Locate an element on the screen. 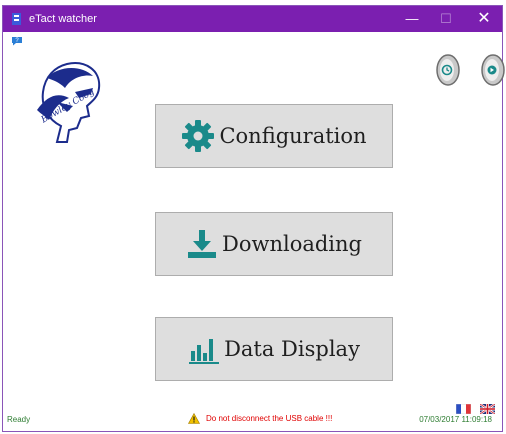  bar-chart-icon is located at coordinates (204, 351).